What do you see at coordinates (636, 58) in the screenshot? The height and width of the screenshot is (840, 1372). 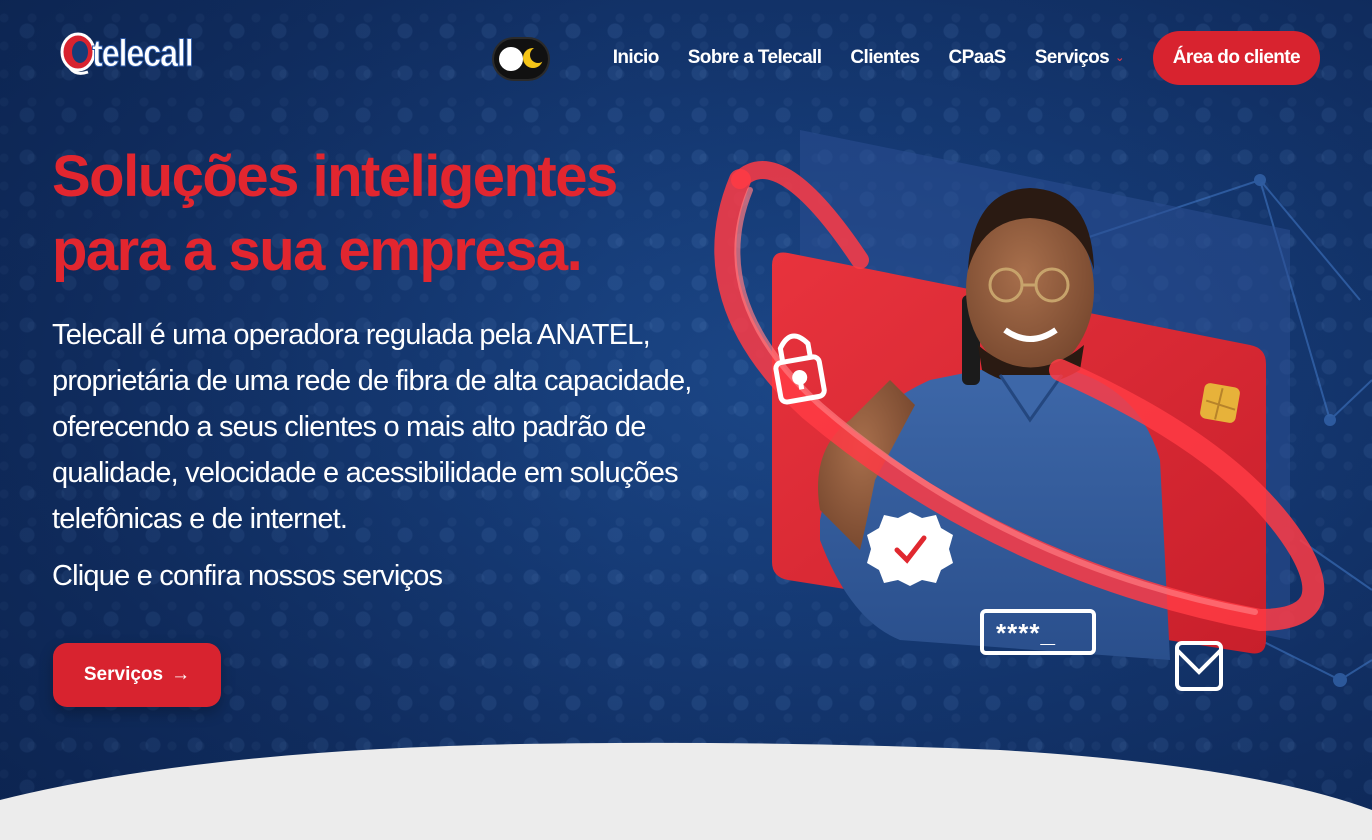 I see `nav-item-inicio: Inicio` at bounding box center [636, 58].